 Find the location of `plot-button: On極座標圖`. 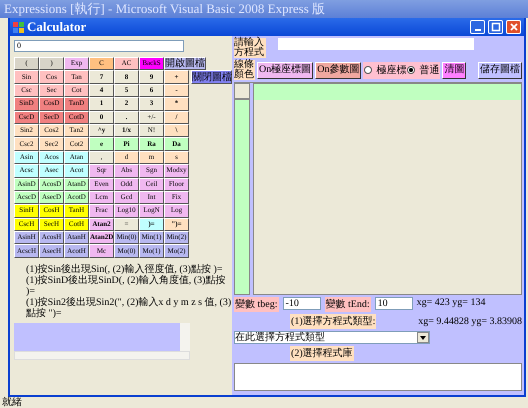

plot-button: On極座標圖 is located at coordinates (285, 70).